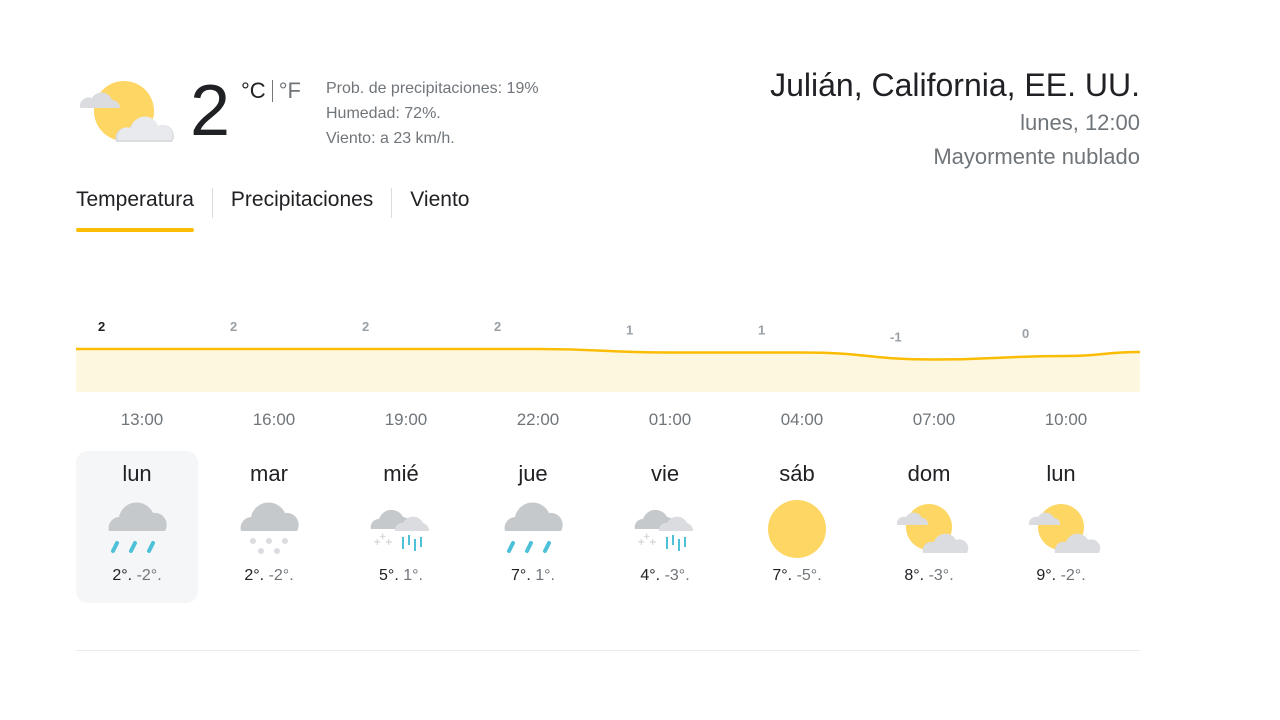 The image size is (1280, 720). What do you see at coordinates (383, 113) in the screenshot?
I see `humidity: Humedad: 72%.` at bounding box center [383, 113].